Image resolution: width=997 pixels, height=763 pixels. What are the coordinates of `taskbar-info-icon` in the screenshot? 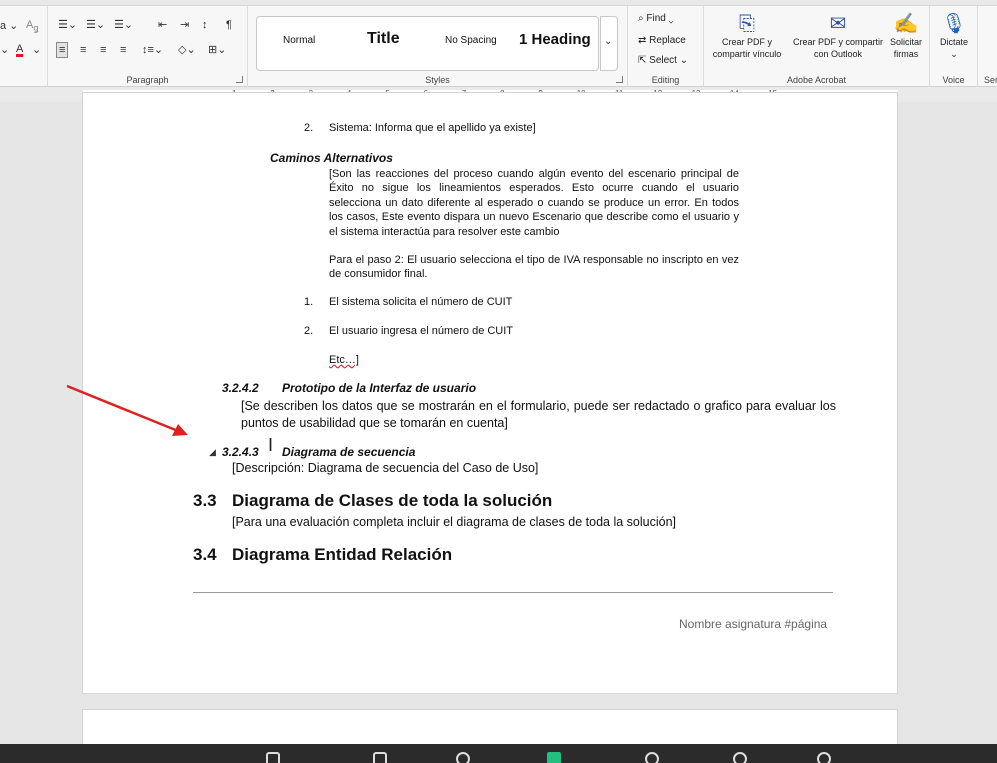 It's located at (652, 757).